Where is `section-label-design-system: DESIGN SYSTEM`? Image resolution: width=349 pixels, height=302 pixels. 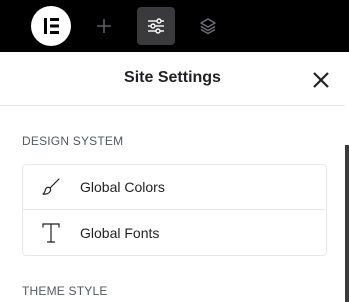
section-label-design-system: DESIGN SYSTEM is located at coordinates (73, 141).